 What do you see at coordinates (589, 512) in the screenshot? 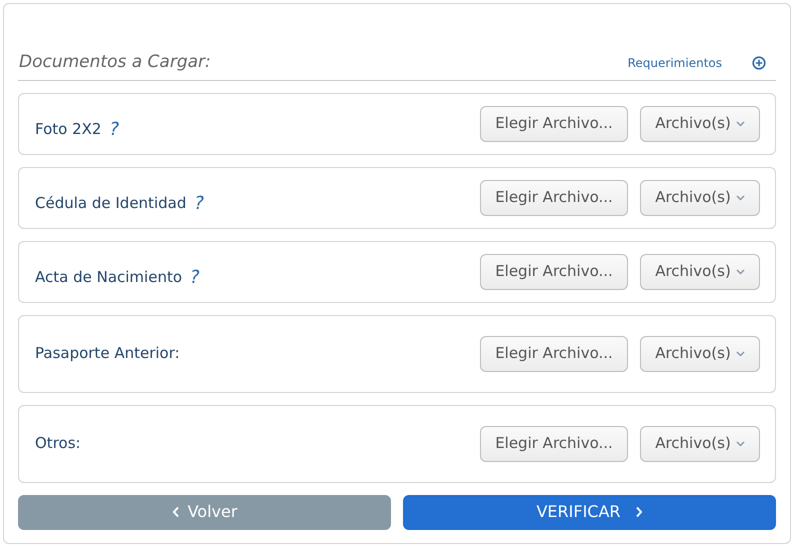
I see `verify-button: VERIFICAR` at bounding box center [589, 512].